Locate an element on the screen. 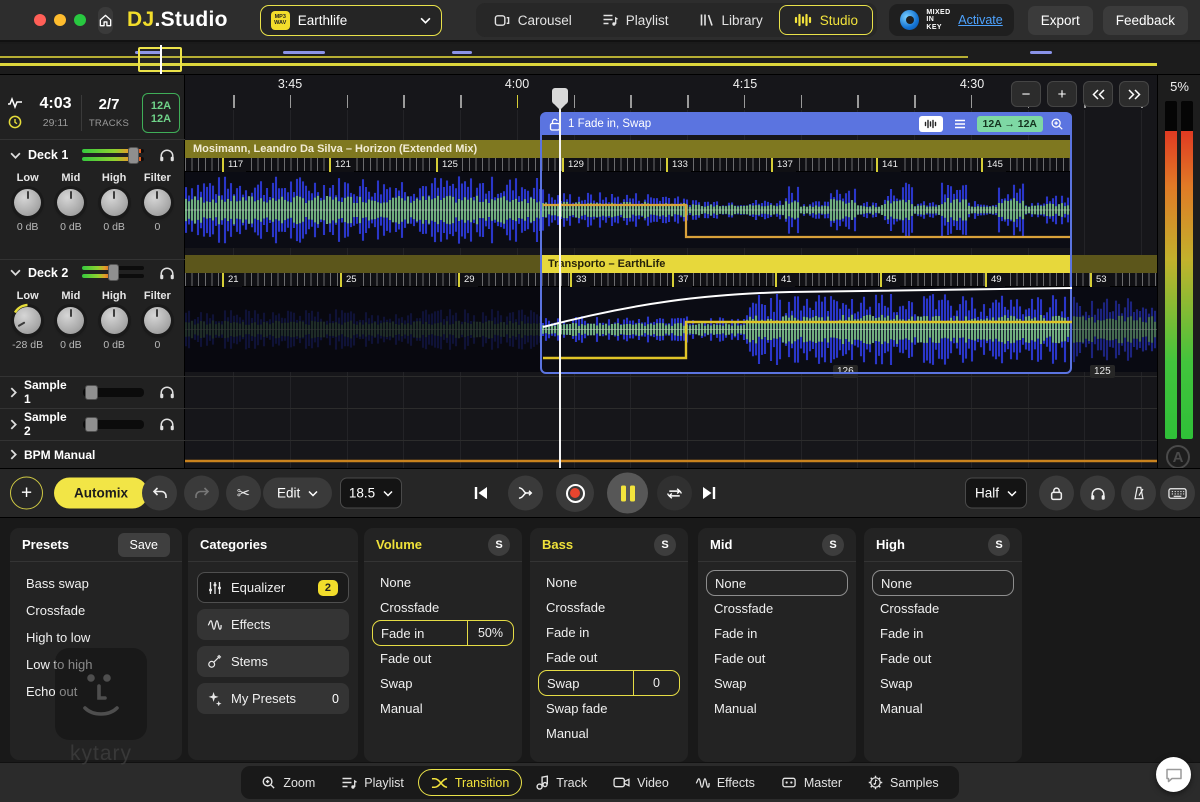 The image size is (1200, 802). view-tab-zoom: Zoom is located at coordinates (288, 782).